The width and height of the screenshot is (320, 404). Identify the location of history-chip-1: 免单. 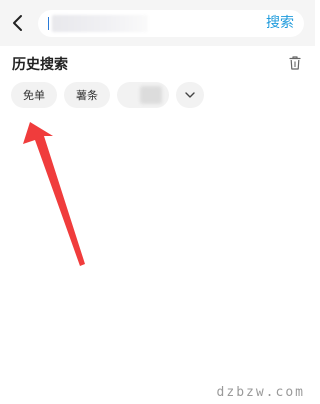
(34, 95).